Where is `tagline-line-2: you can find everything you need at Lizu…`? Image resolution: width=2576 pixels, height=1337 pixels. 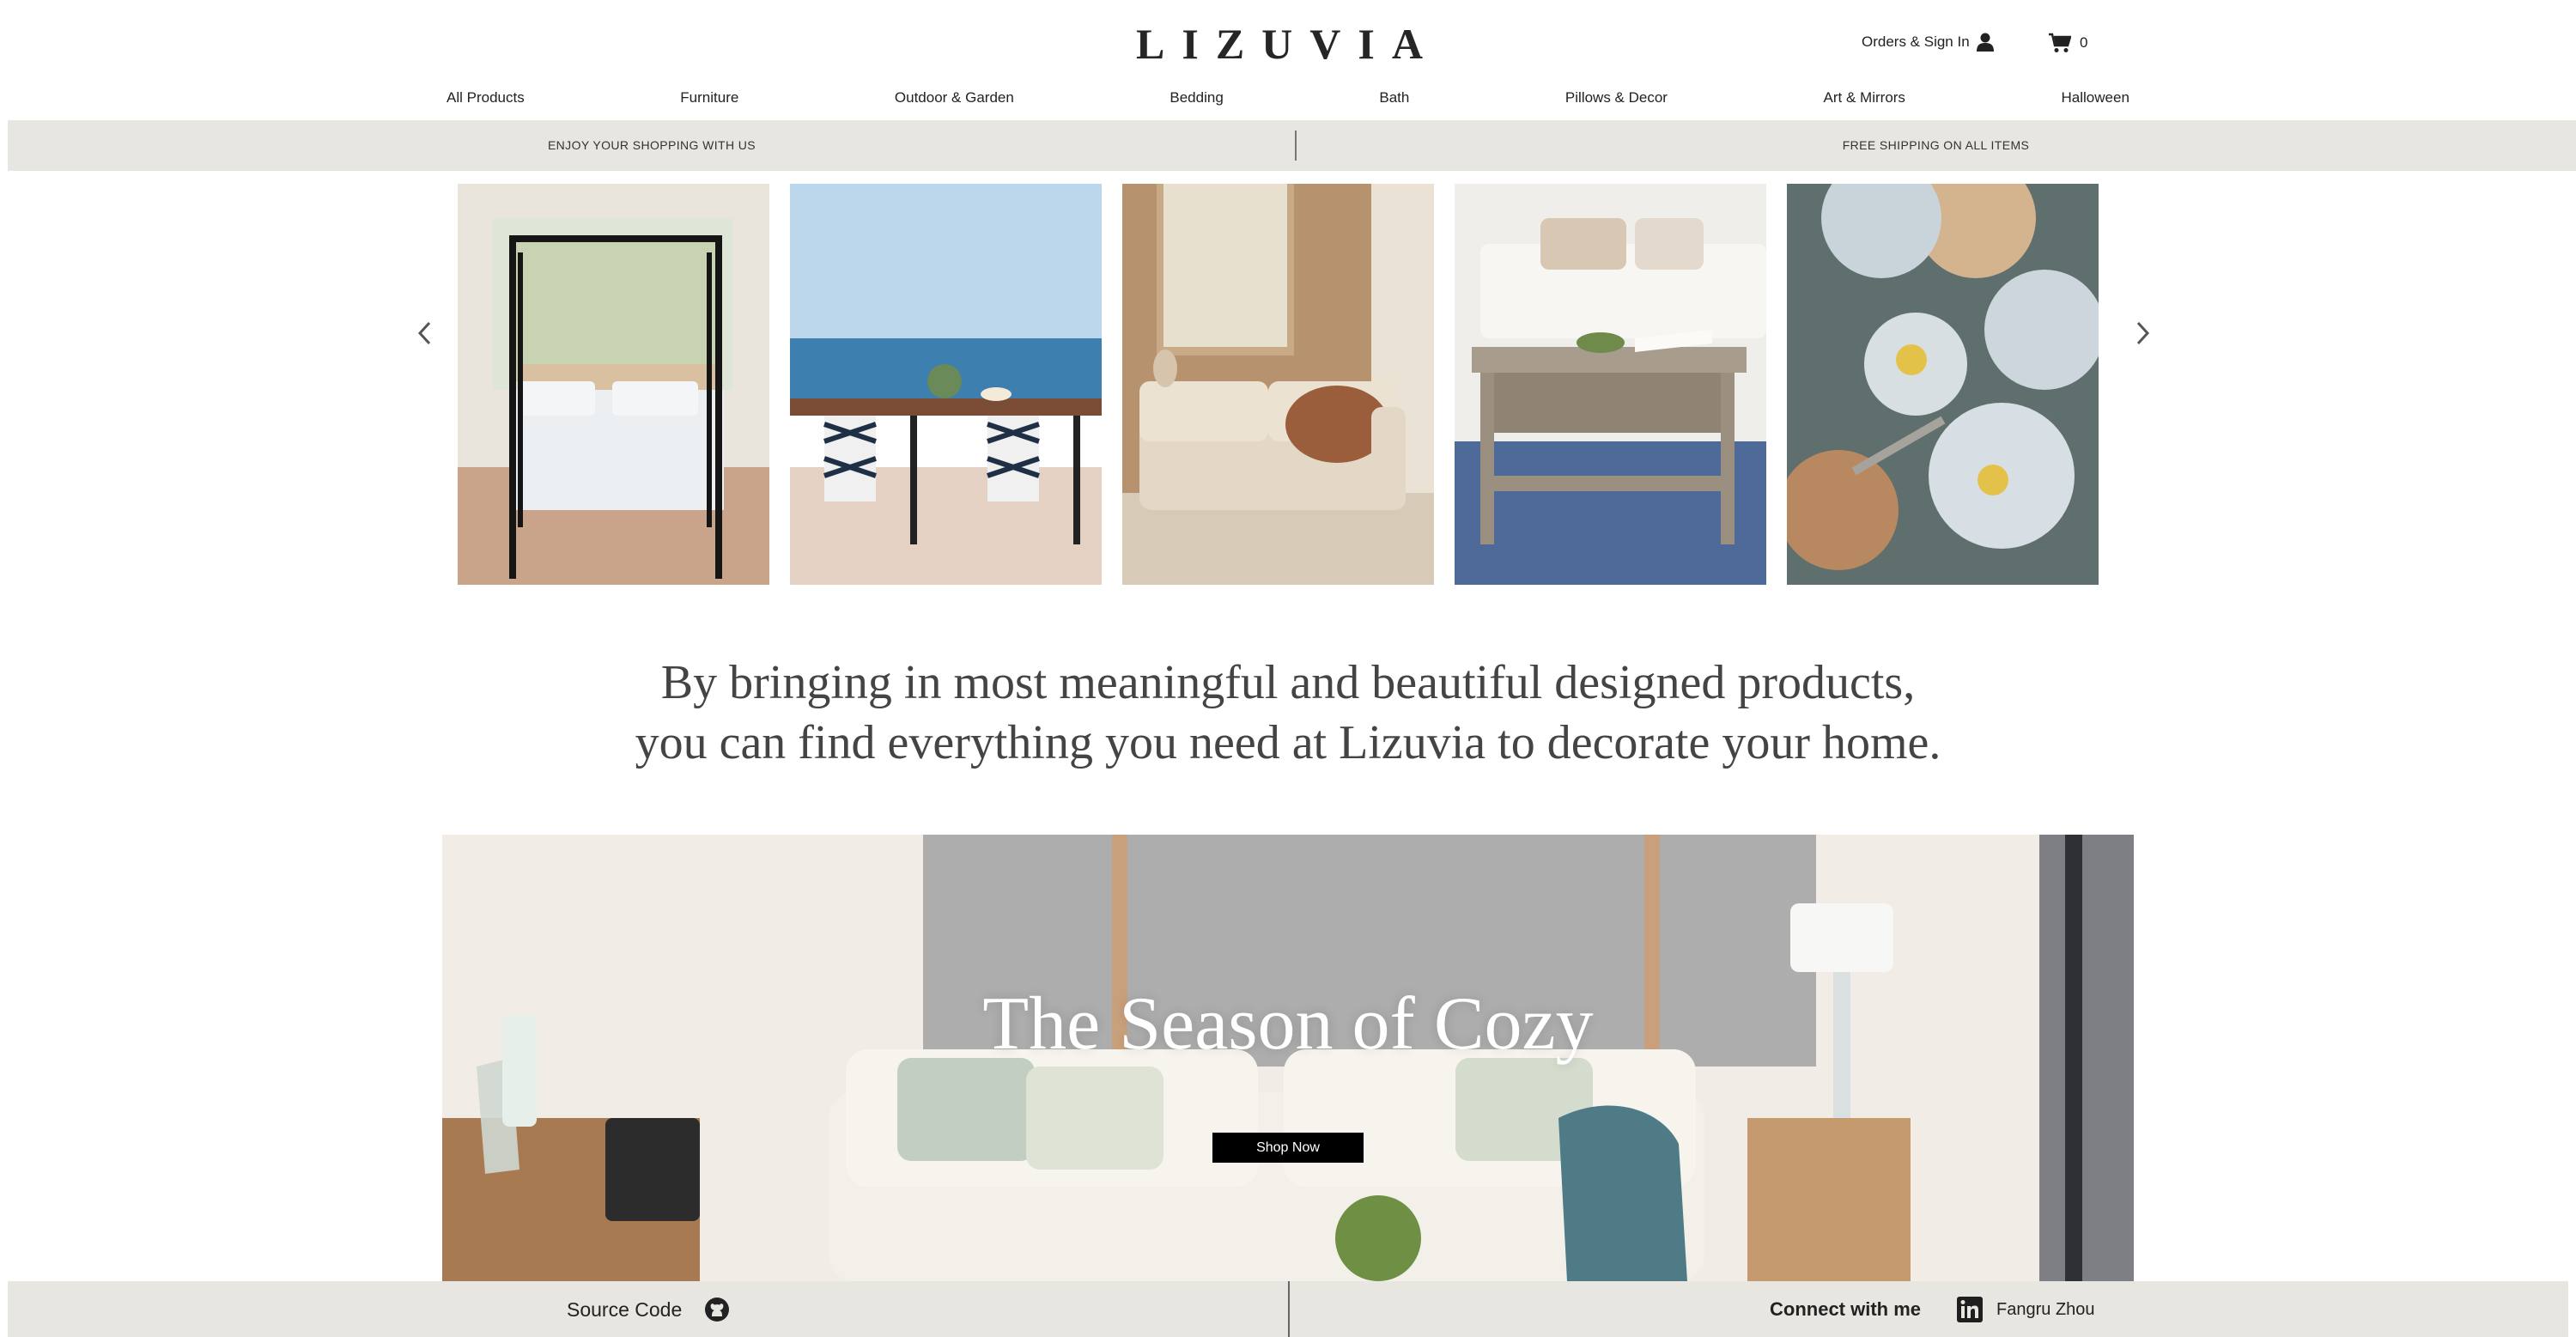
tagline-line-2: you can find everything you need at Lizu… is located at coordinates (1288, 742).